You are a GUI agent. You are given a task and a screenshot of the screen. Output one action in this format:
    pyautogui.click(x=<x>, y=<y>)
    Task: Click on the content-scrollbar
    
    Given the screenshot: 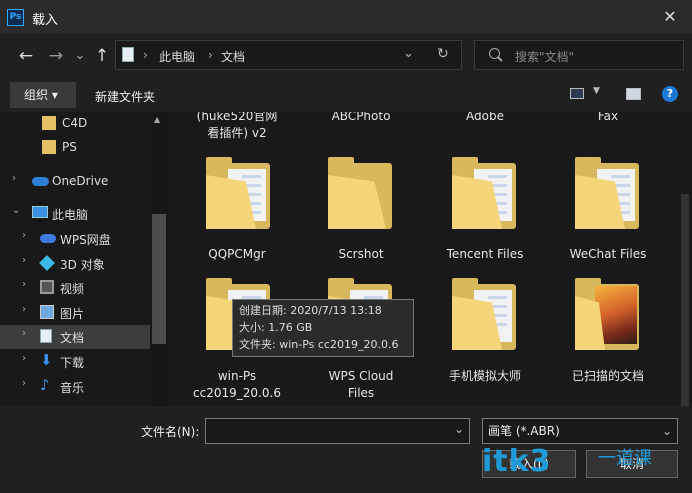 What is the action you would take?
    pyautogui.click(x=685, y=259)
    